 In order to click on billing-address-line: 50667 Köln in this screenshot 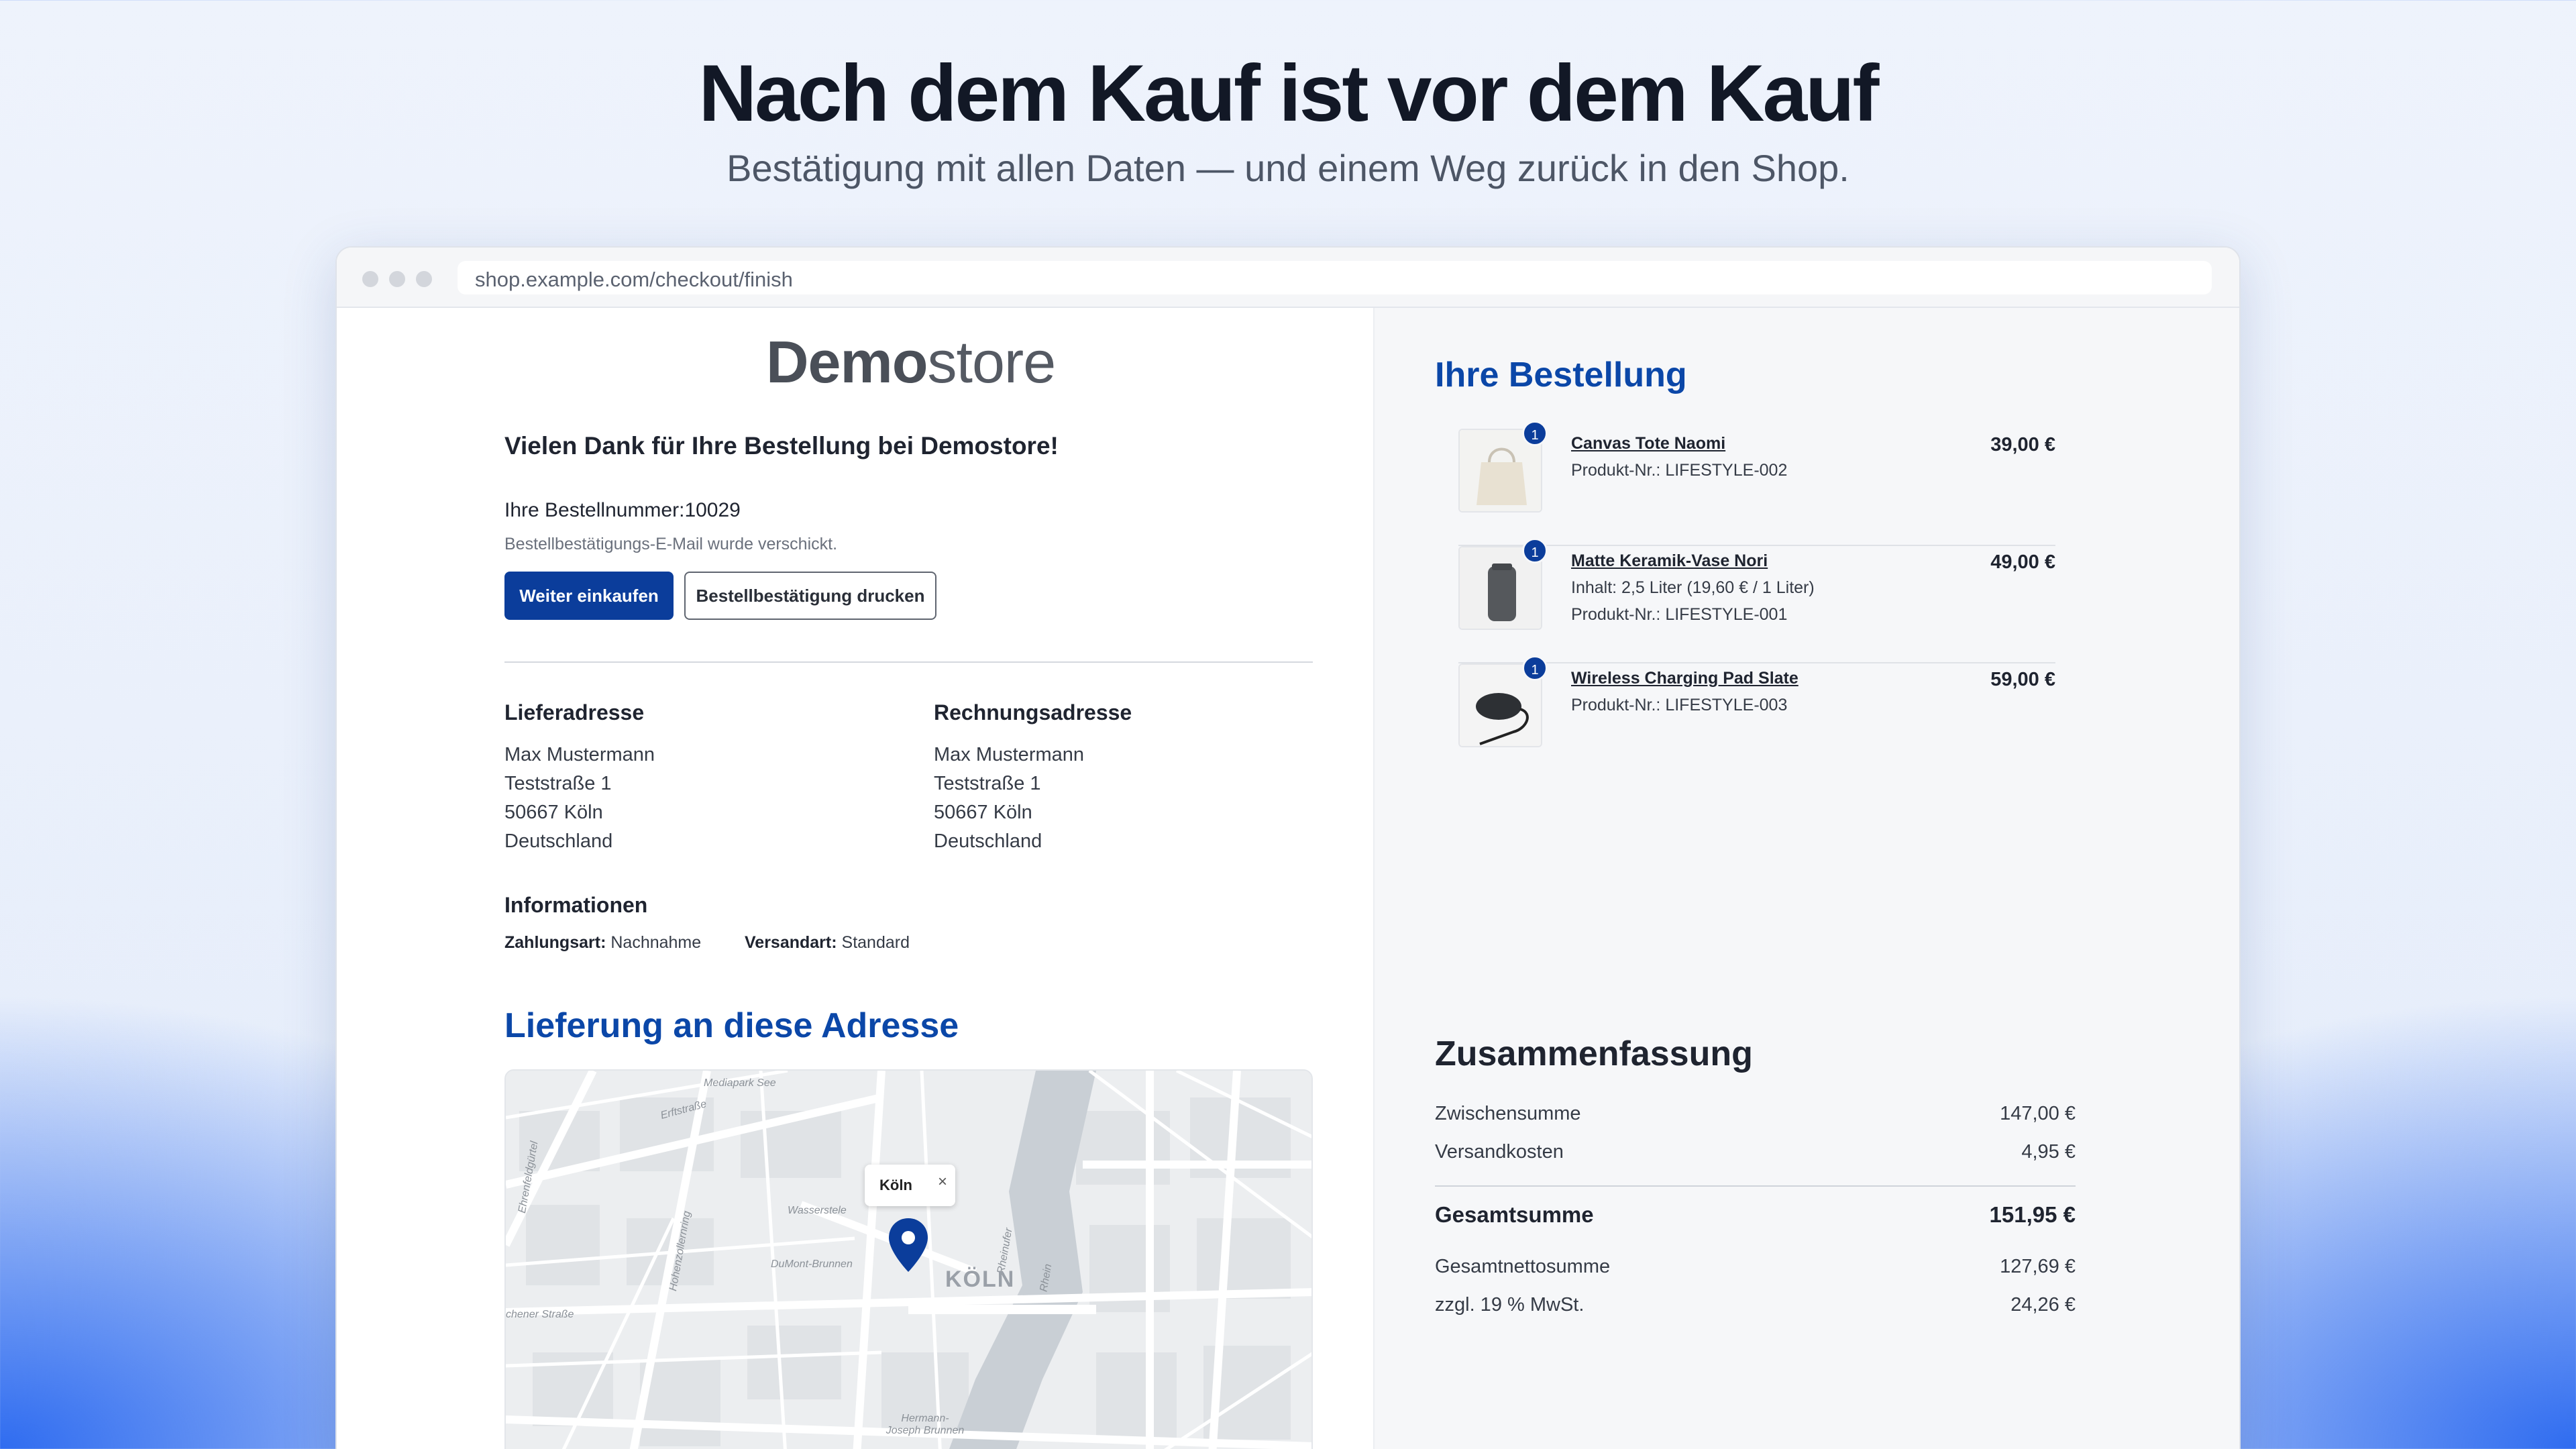, I will do `click(983, 812)`.